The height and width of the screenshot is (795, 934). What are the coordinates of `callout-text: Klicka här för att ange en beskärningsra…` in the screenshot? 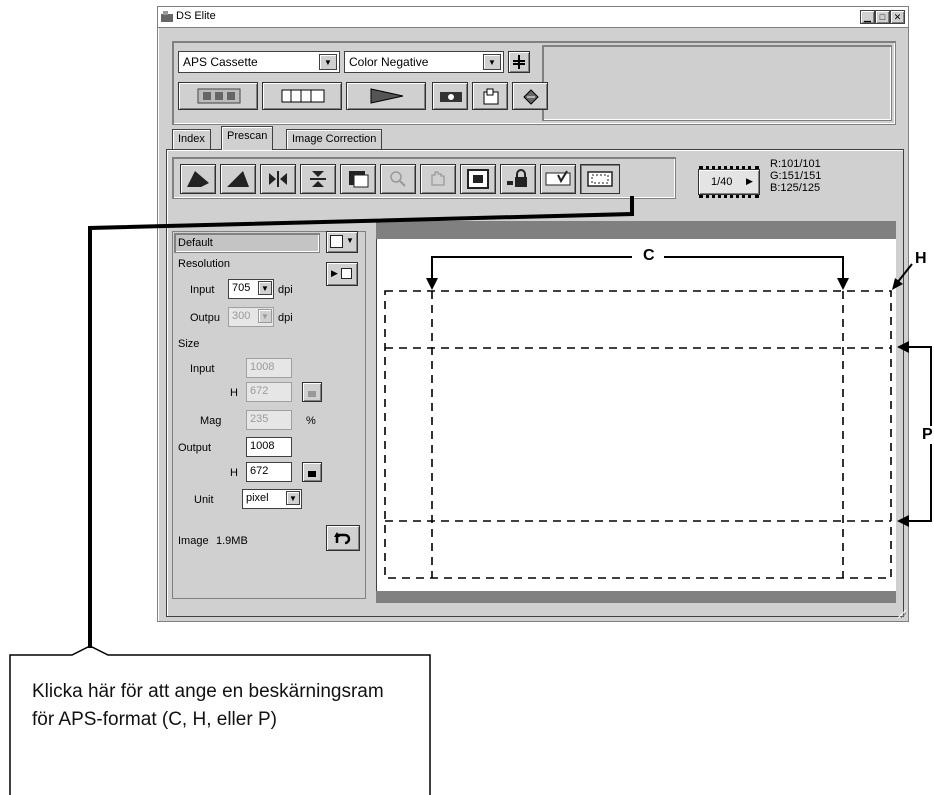 It's located at (208, 705).